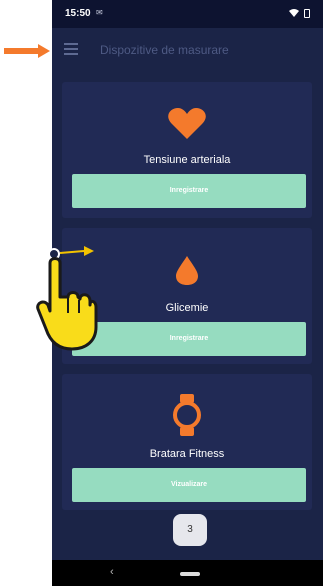 The width and height of the screenshot is (323, 586). What do you see at coordinates (164, 50) in the screenshot?
I see `page-title: Dispozitive de masurare` at bounding box center [164, 50].